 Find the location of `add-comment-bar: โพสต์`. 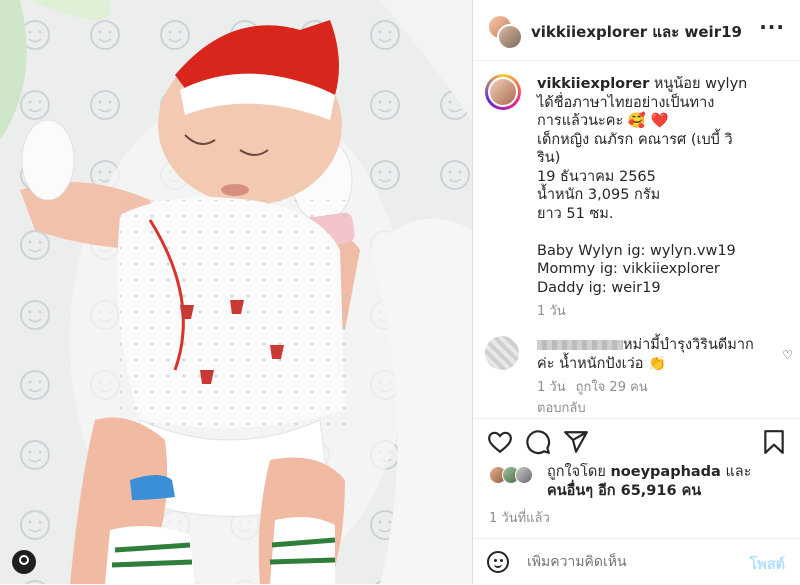

add-comment-bar: โพสต์ is located at coordinates (636, 561).